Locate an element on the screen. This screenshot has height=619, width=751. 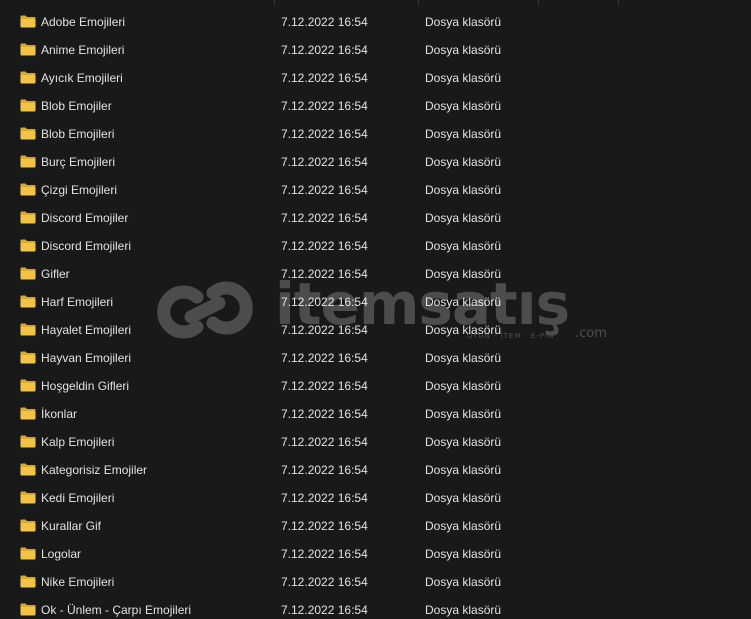
file-row: Kurallar Gif 7.12.2022 16:54 Dosya klasörü is located at coordinates (375, 526).